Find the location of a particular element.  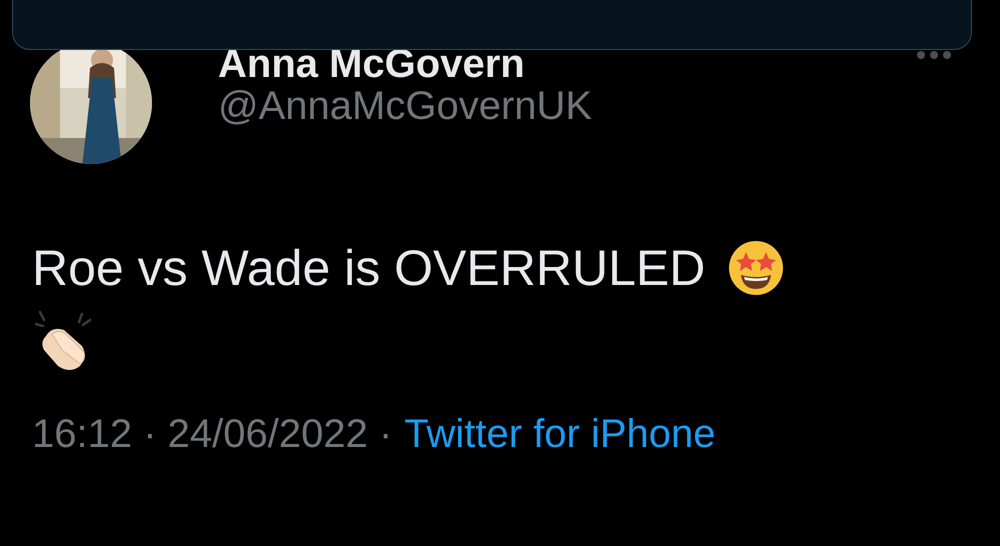

author-handle: @AnnaMcGovernUK is located at coordinates (405, 106).